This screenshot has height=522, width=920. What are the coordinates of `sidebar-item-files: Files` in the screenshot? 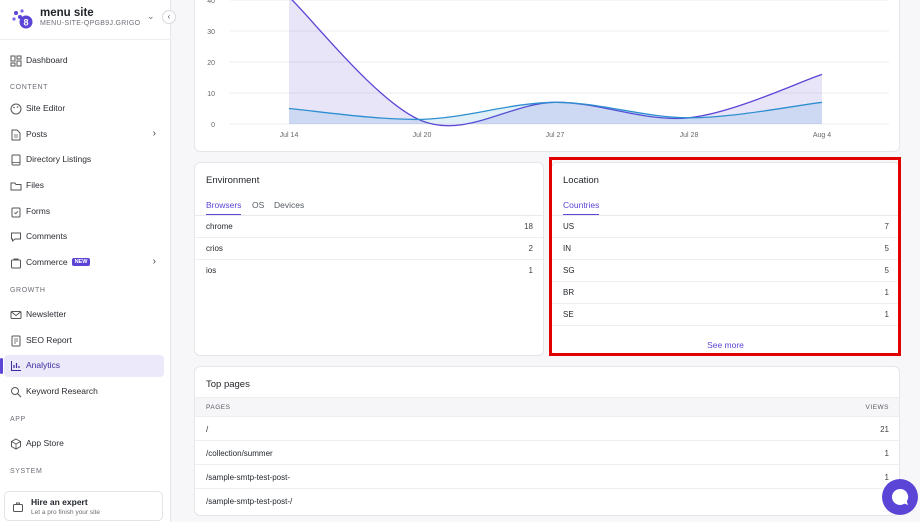 It's located at (84, 186).